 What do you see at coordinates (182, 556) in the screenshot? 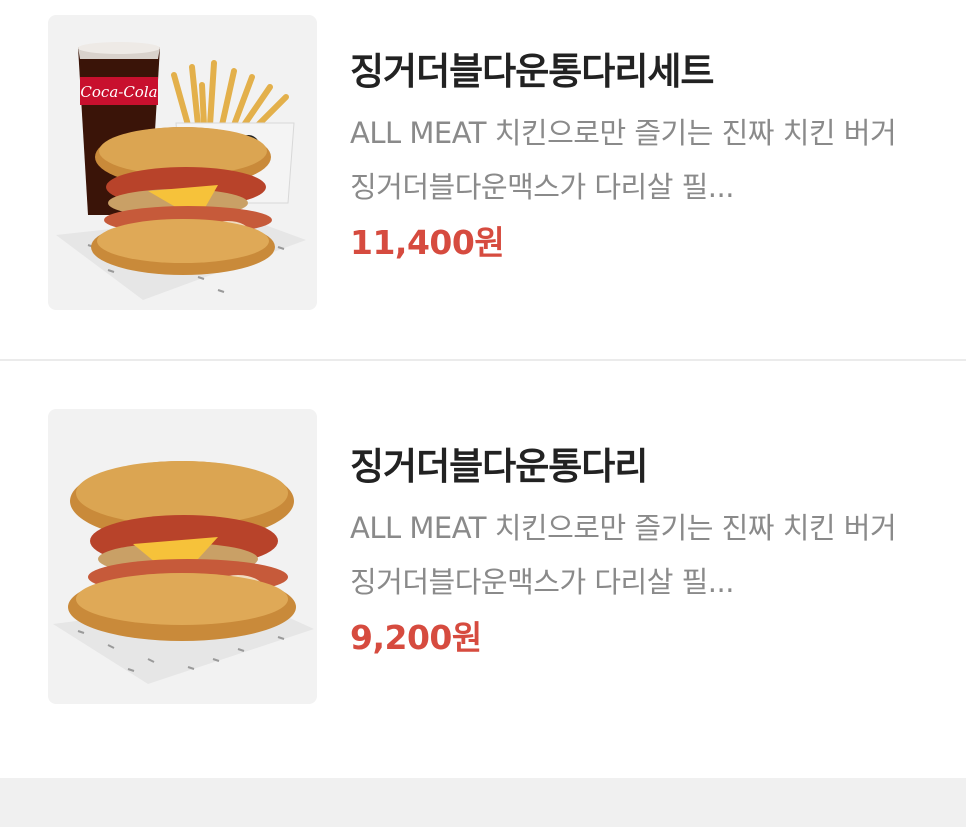
I see `burger-image` at bounding box center [182, 556].